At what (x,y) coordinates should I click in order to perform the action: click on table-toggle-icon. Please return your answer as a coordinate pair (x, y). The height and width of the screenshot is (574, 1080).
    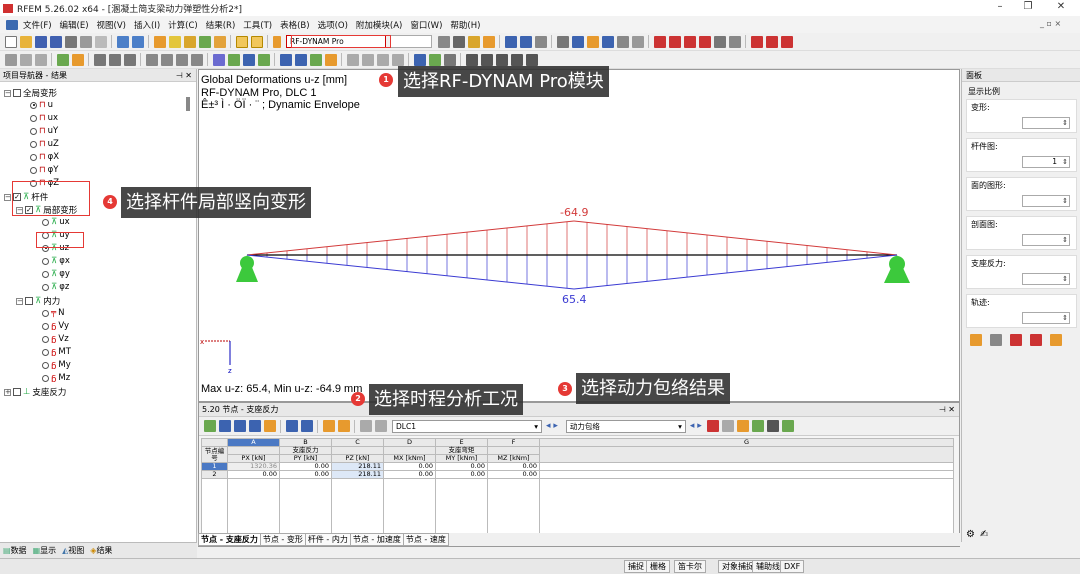
    Looking at the image, I should click on (241, 41).